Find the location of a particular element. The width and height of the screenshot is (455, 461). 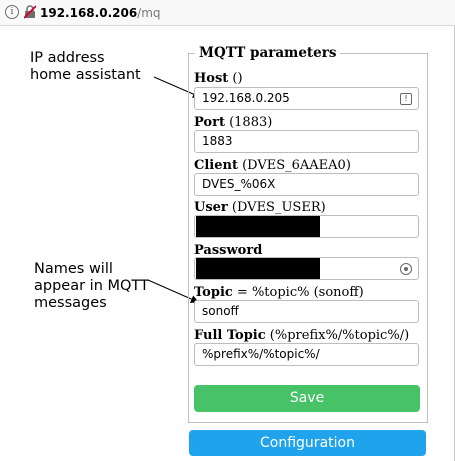

user-label: User (DVES_USER) is located at coordinates (260, 207).